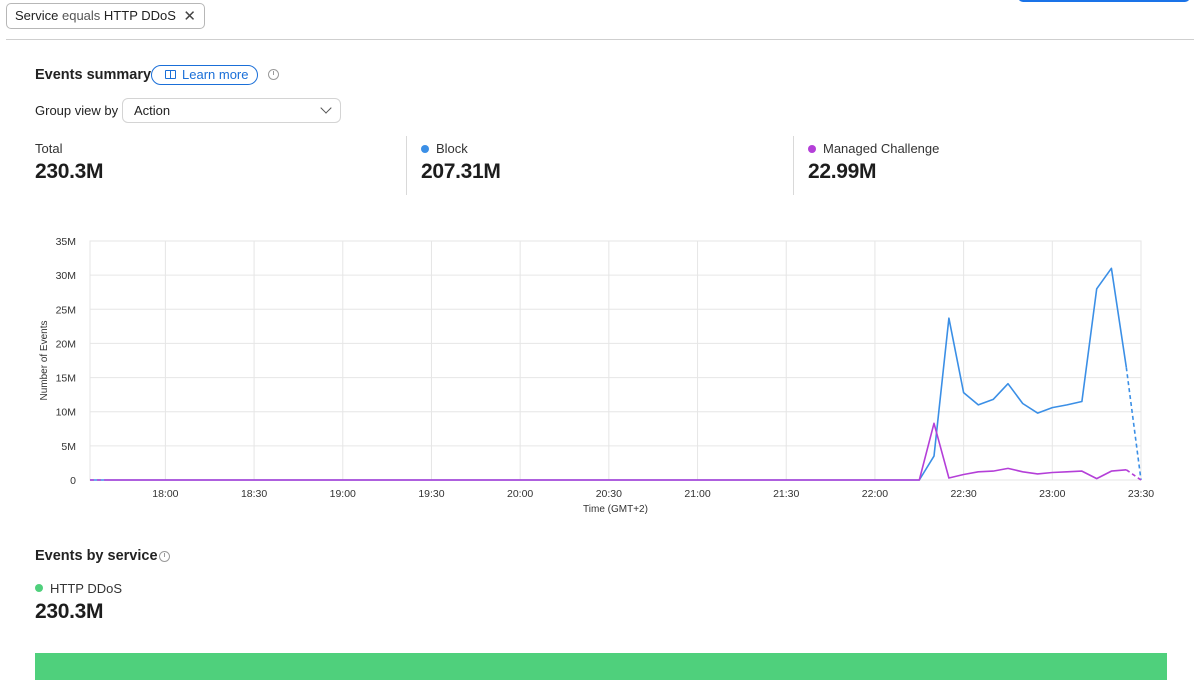 The image size is (1199, 699). What do you see at coordinates (609, 494) in the screenshot?
I see `x-tick-label: 20:30` at bounding box center [609, 494].